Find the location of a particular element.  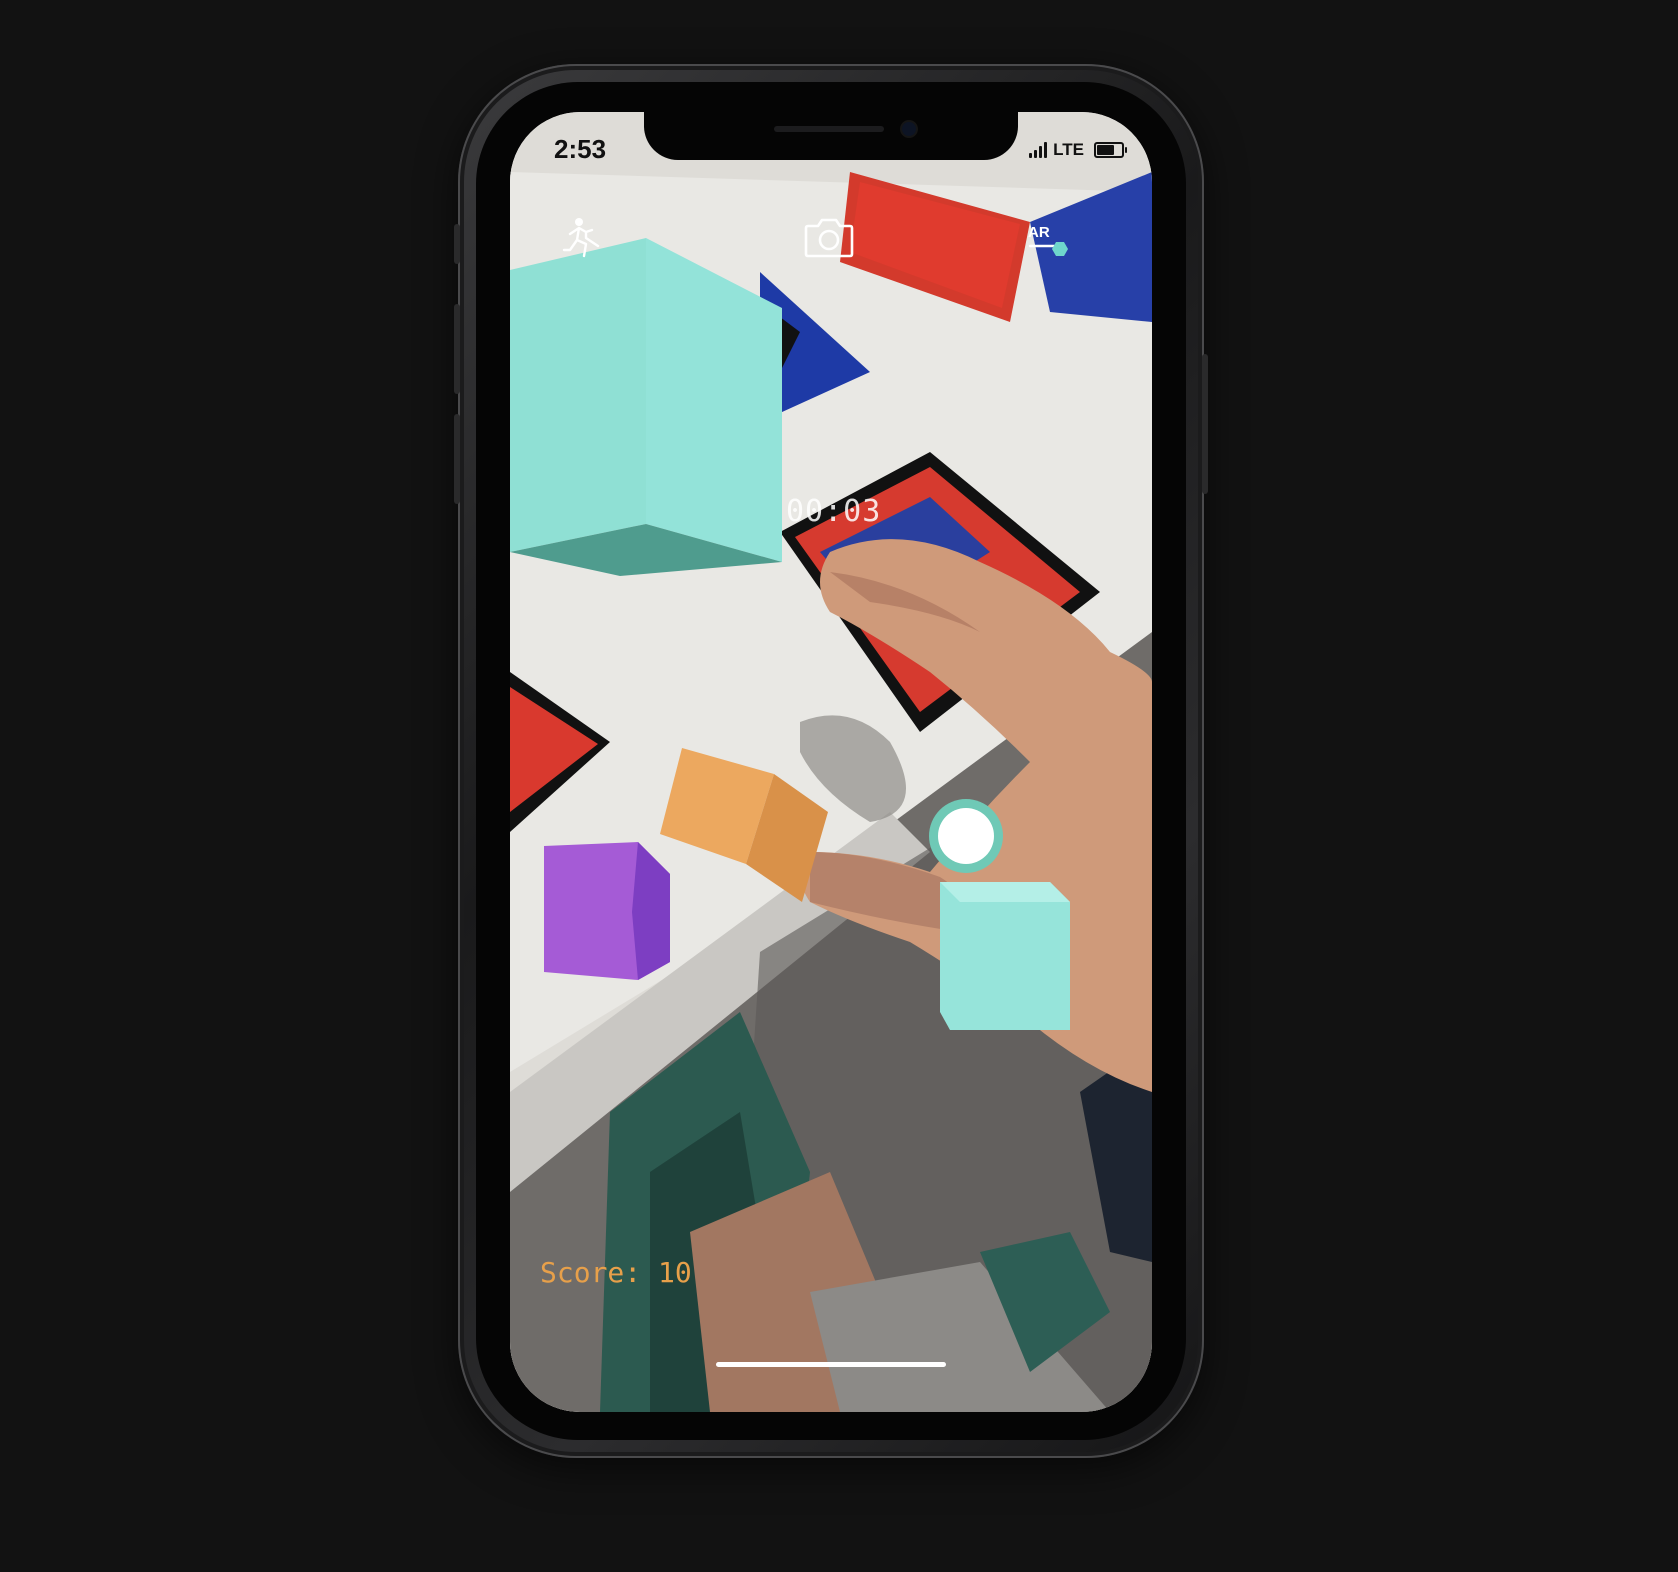

notch is located at coordinates (831, 136).